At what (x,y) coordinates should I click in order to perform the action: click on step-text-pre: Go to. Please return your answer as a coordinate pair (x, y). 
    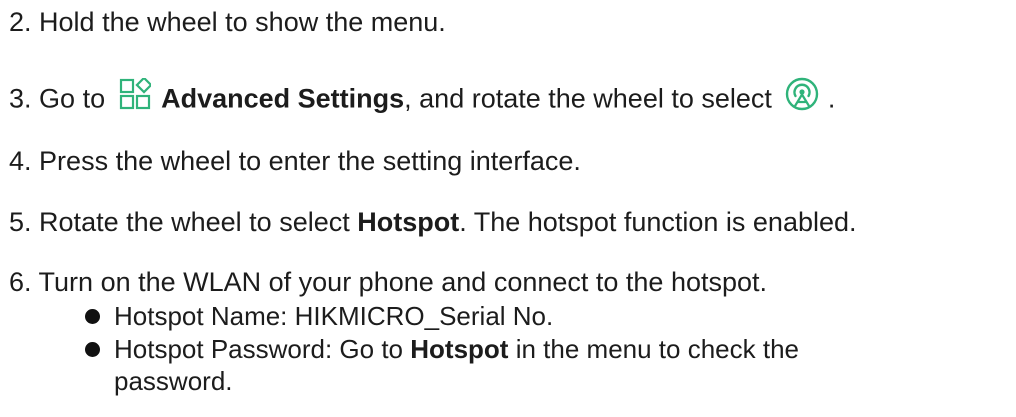
    Looking at the image, I should click on (72, 98).